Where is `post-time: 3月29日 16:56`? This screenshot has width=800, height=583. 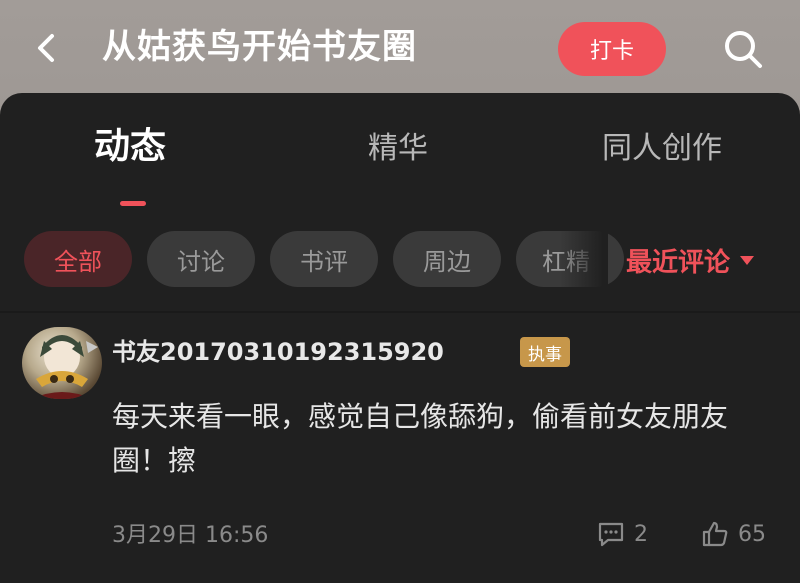
post-time: 3月29日 16:56 is located at coordinates (190, 535).